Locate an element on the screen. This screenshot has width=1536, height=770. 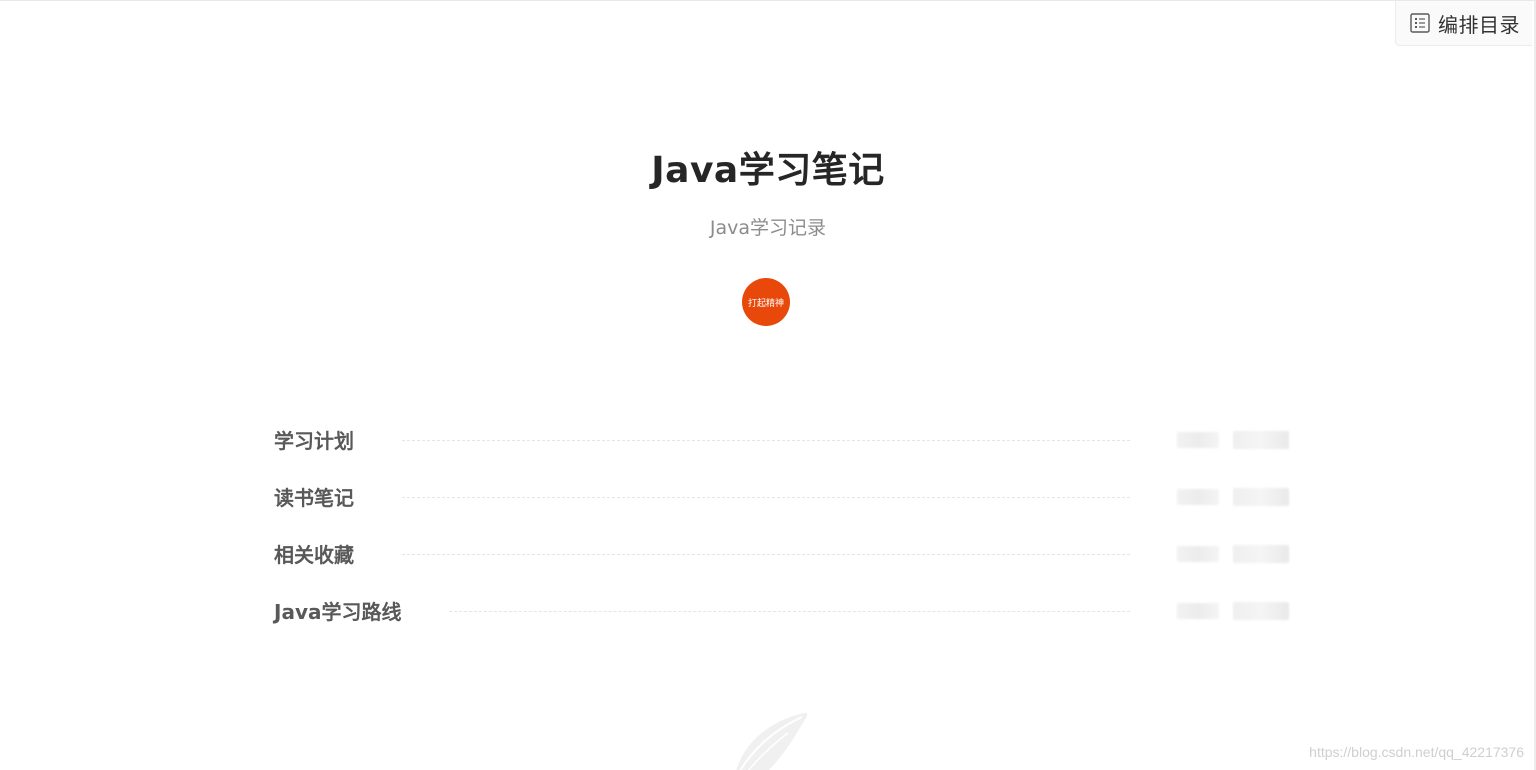
edit-toc-button: 编排目录 is located at coordinates (1463, 23).